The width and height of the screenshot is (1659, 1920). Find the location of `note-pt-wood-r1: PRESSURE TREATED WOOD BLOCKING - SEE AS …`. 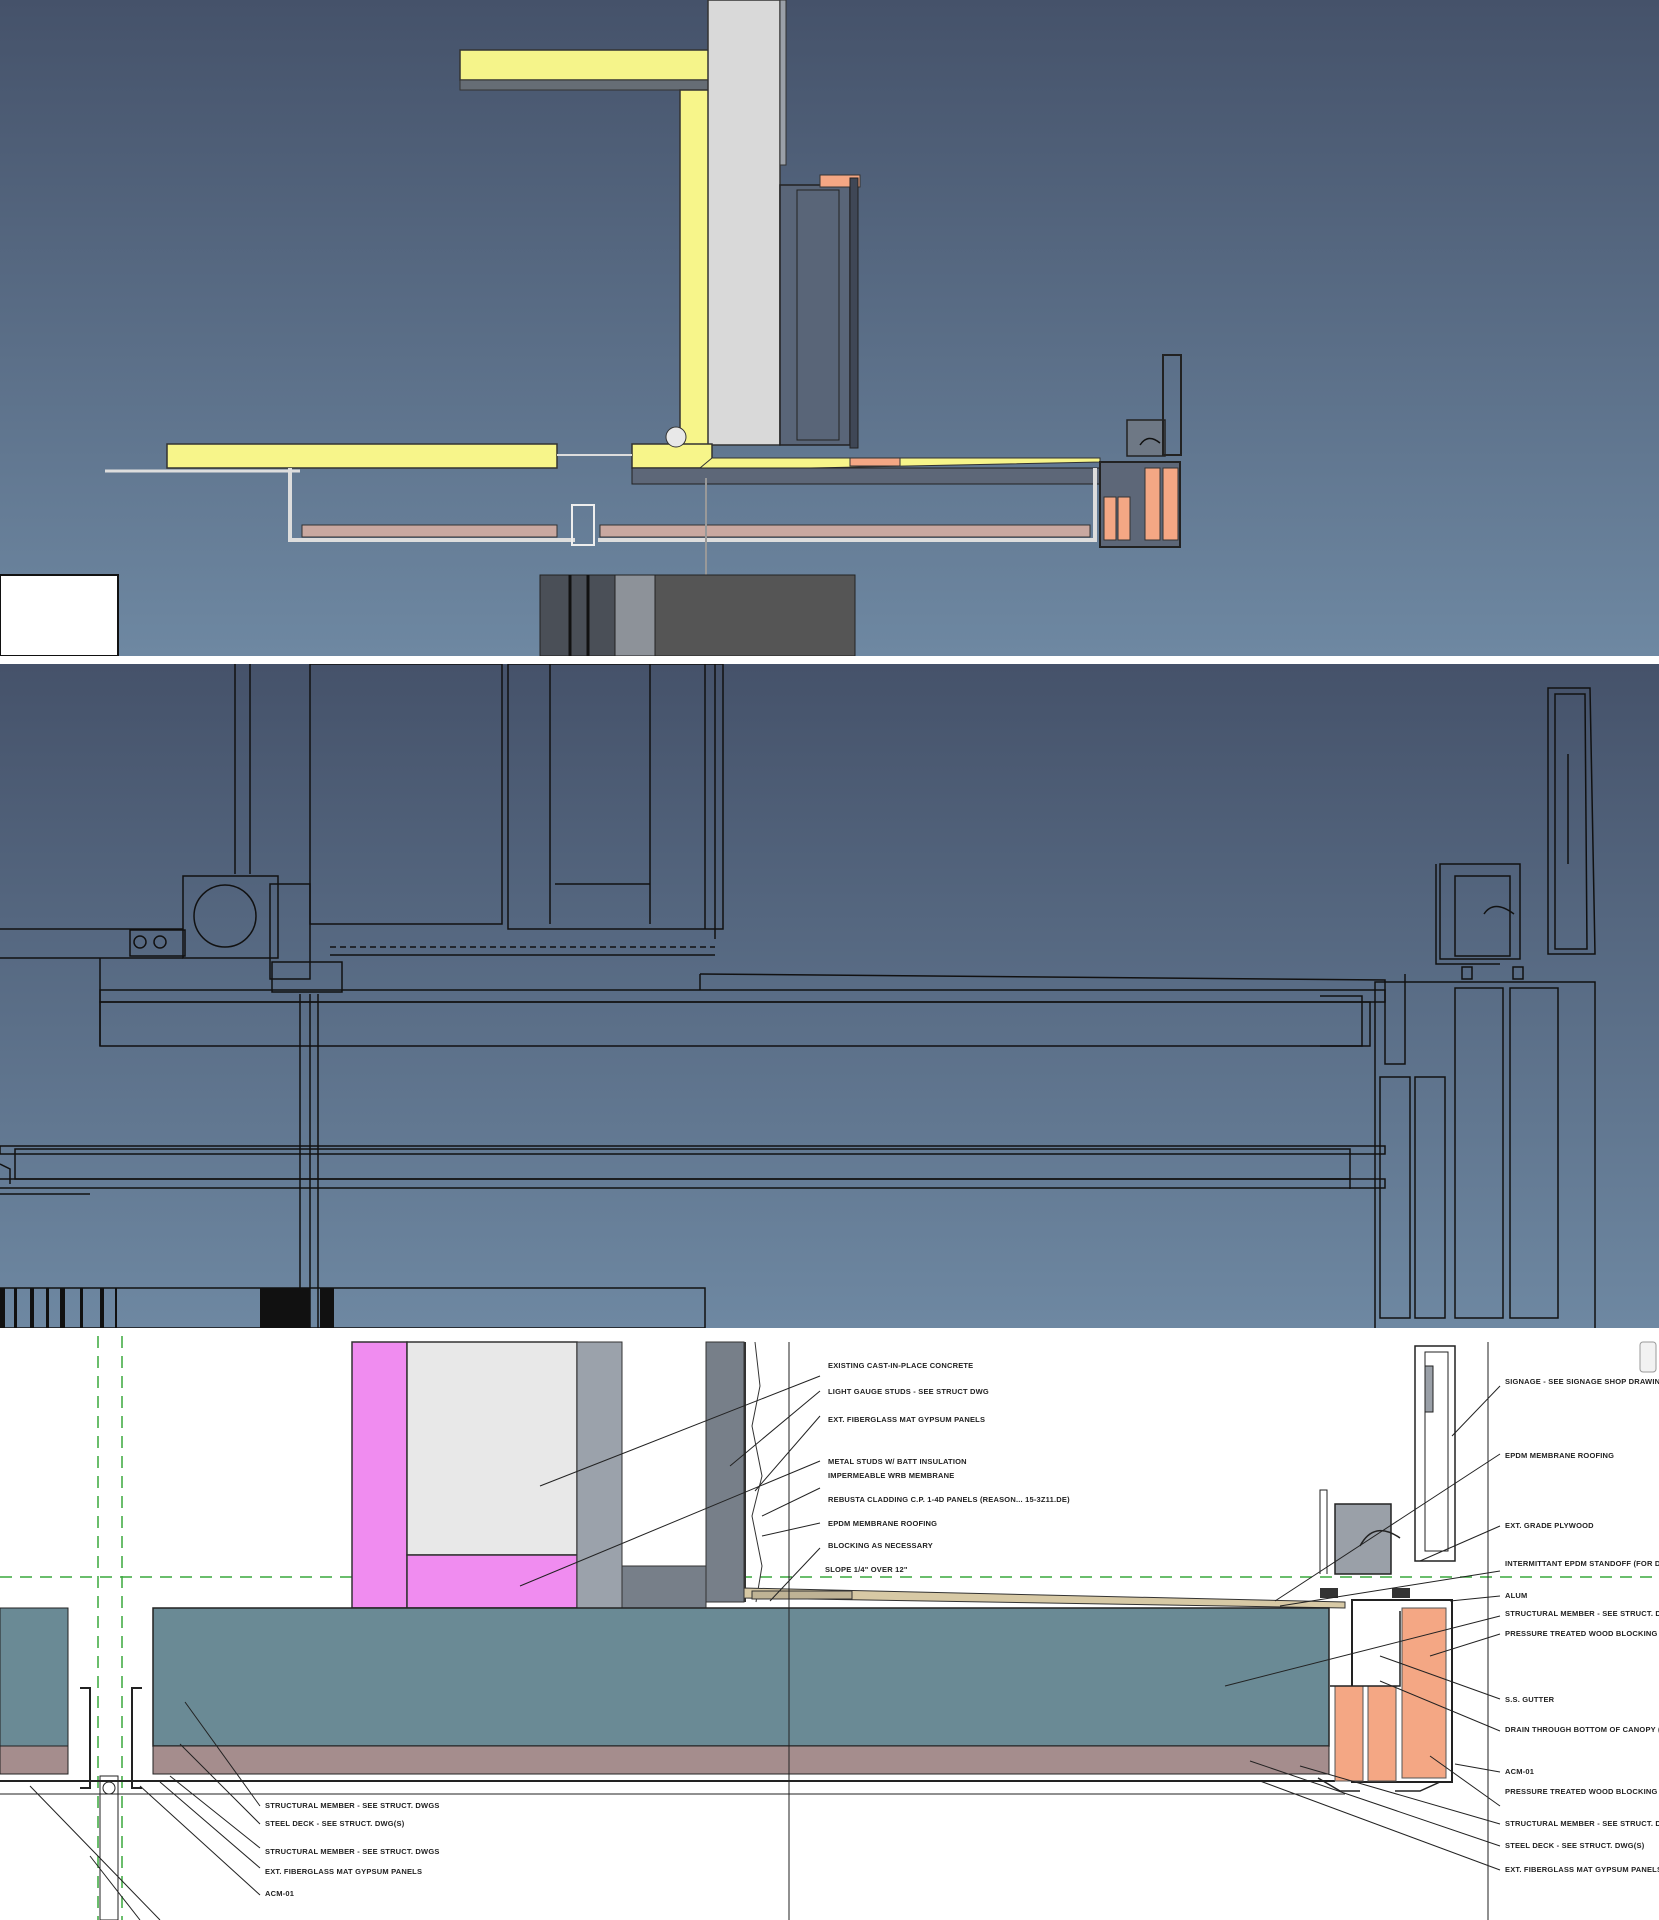

note-pt-wood-r1: PRESSURE TREATED WOOD BLOCKING - SEE AS … is located at coordinates (1582, 1633).